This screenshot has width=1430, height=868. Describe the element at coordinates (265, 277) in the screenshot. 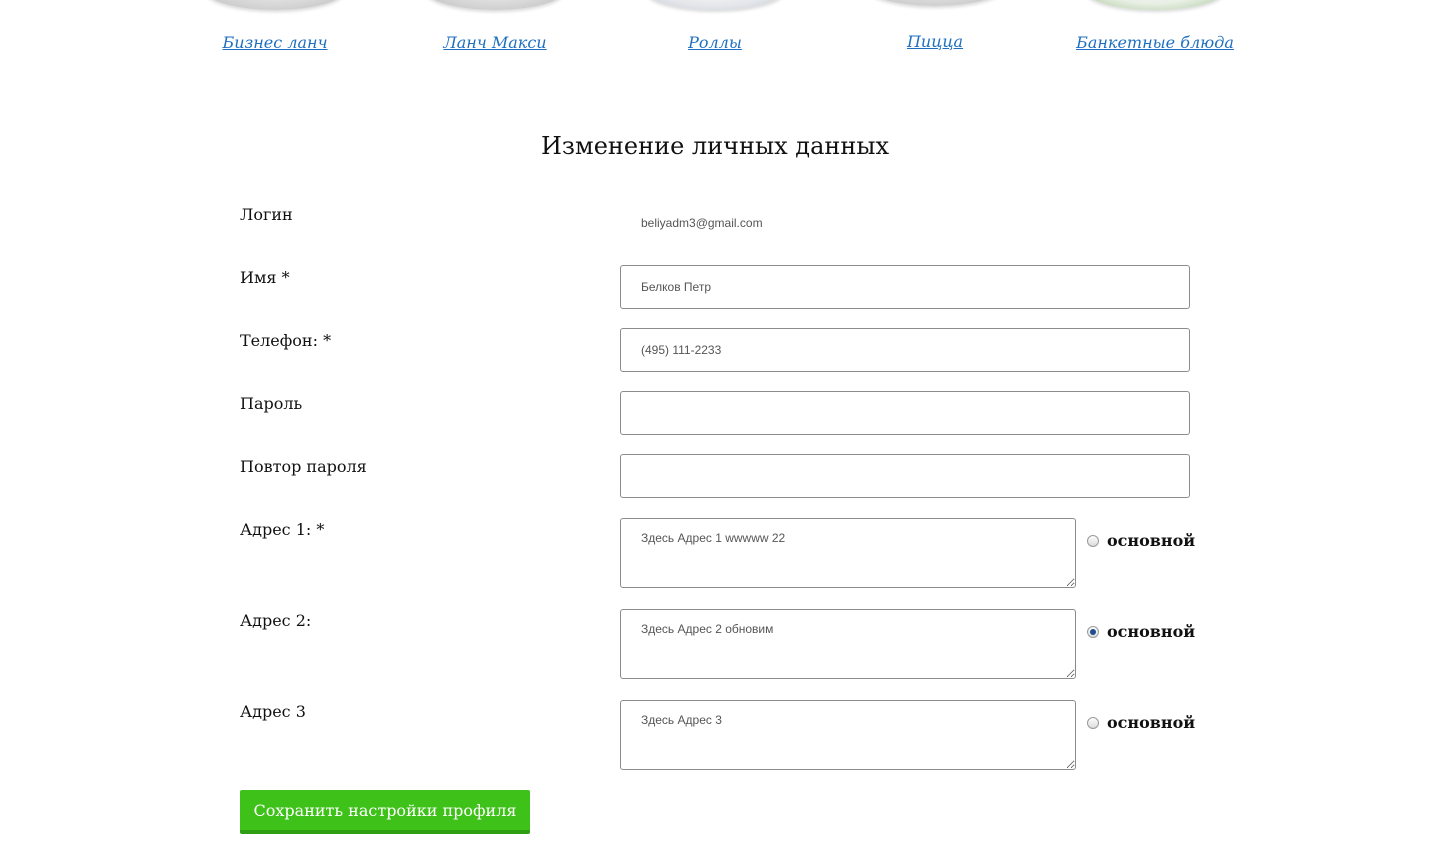

I see `name-label: Имя *` at that location.